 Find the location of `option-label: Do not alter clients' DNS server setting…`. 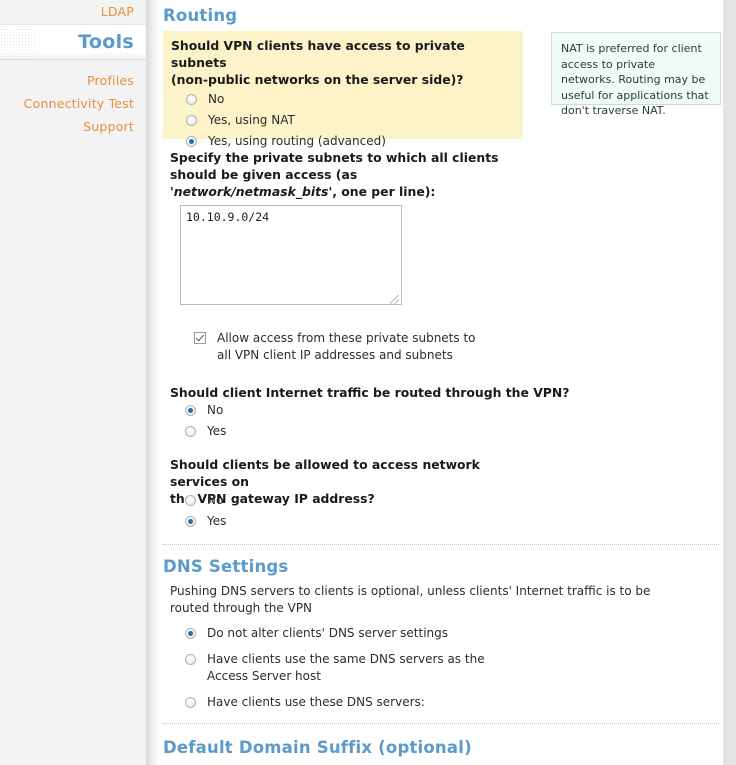

option-label: Do not alter clients' DNS server setting… is located at coordinates (328, 633).